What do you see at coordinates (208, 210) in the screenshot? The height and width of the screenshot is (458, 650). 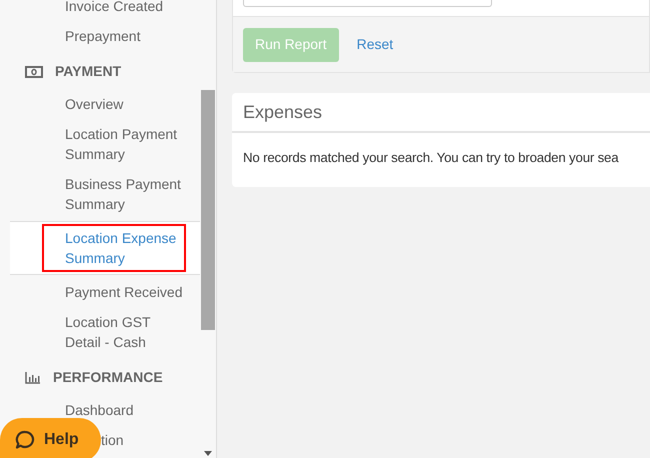 I see `scrollbar-thumb` at bounding box center [208, 210].